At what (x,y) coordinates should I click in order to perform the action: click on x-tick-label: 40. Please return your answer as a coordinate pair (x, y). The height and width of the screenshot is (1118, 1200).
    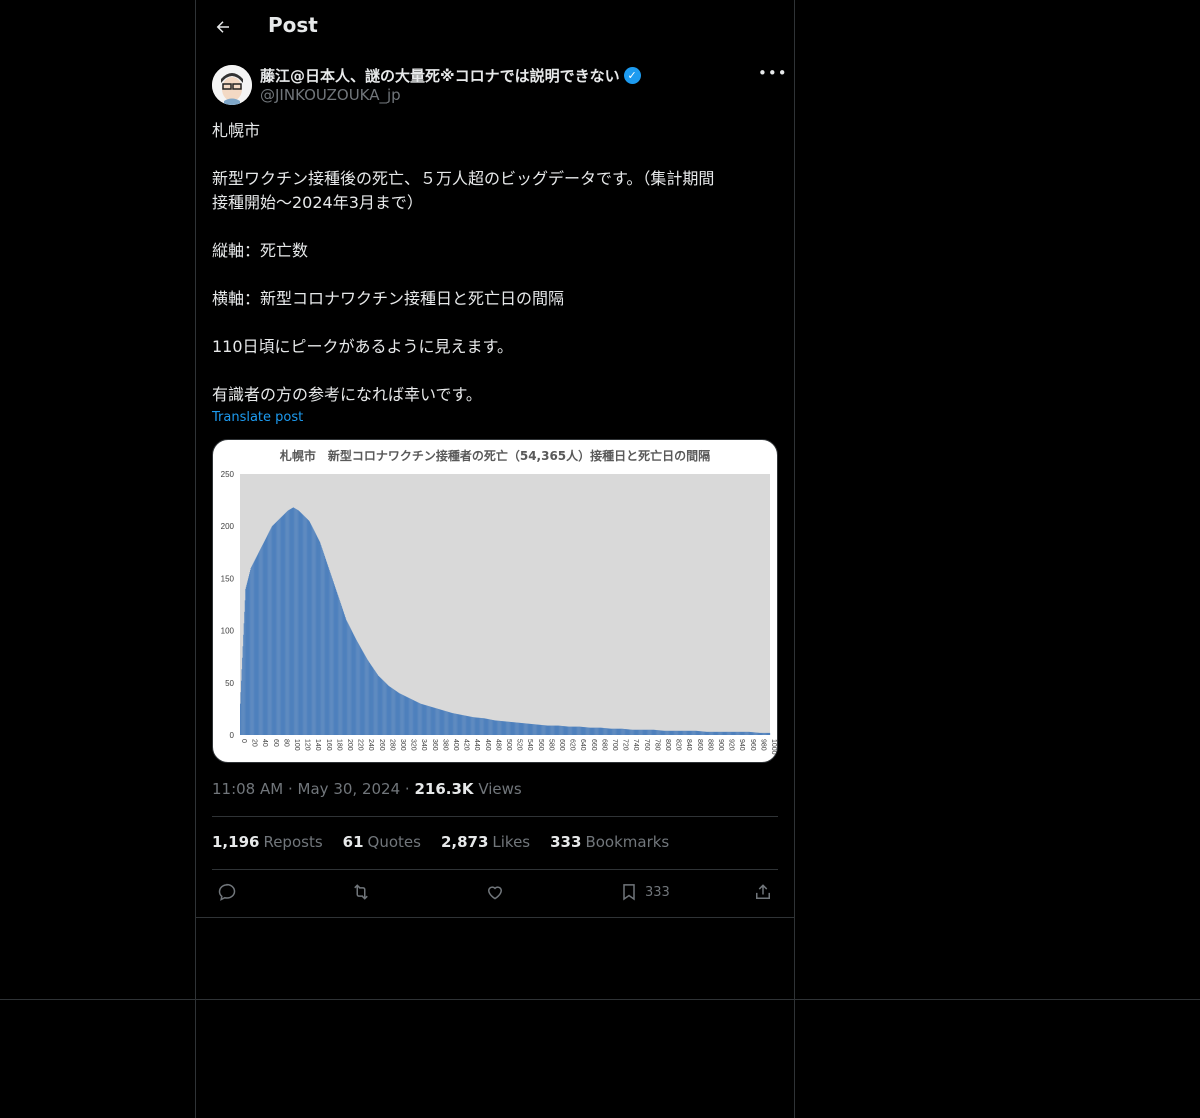
    Looking at the image, I should click on (264, 743).